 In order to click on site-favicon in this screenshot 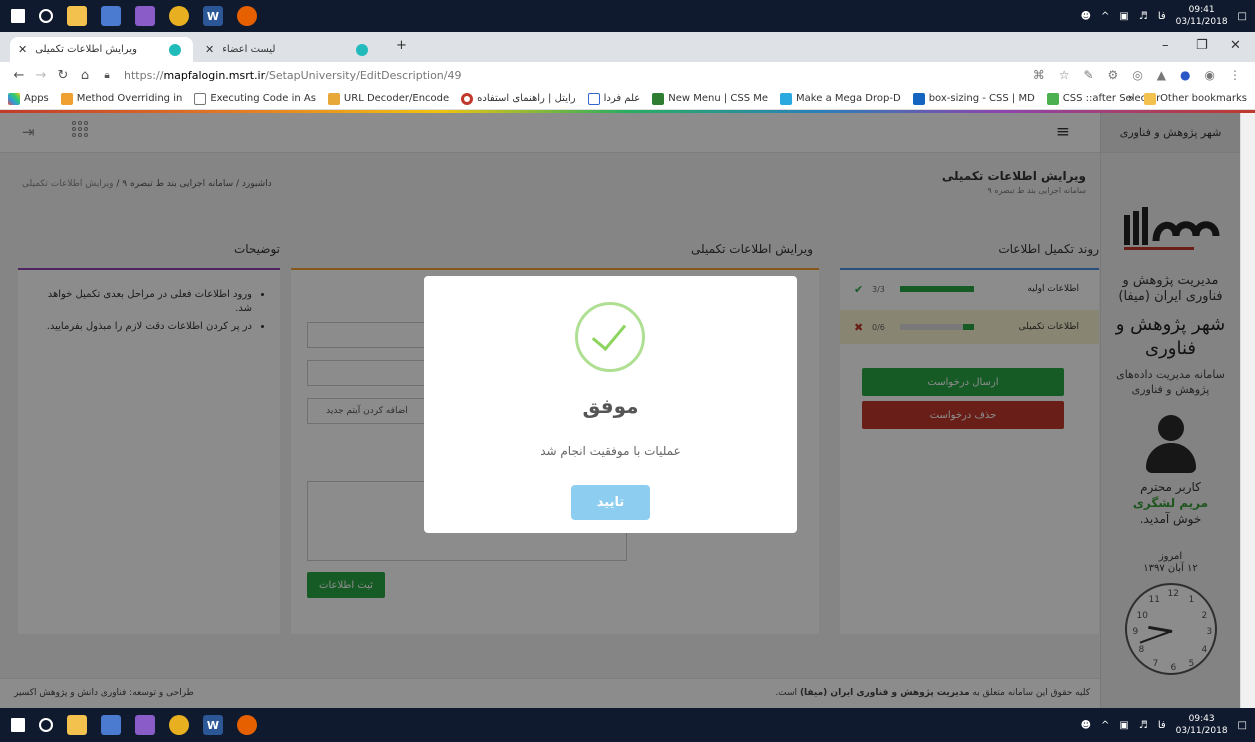, I will do `click(362, 49)`.